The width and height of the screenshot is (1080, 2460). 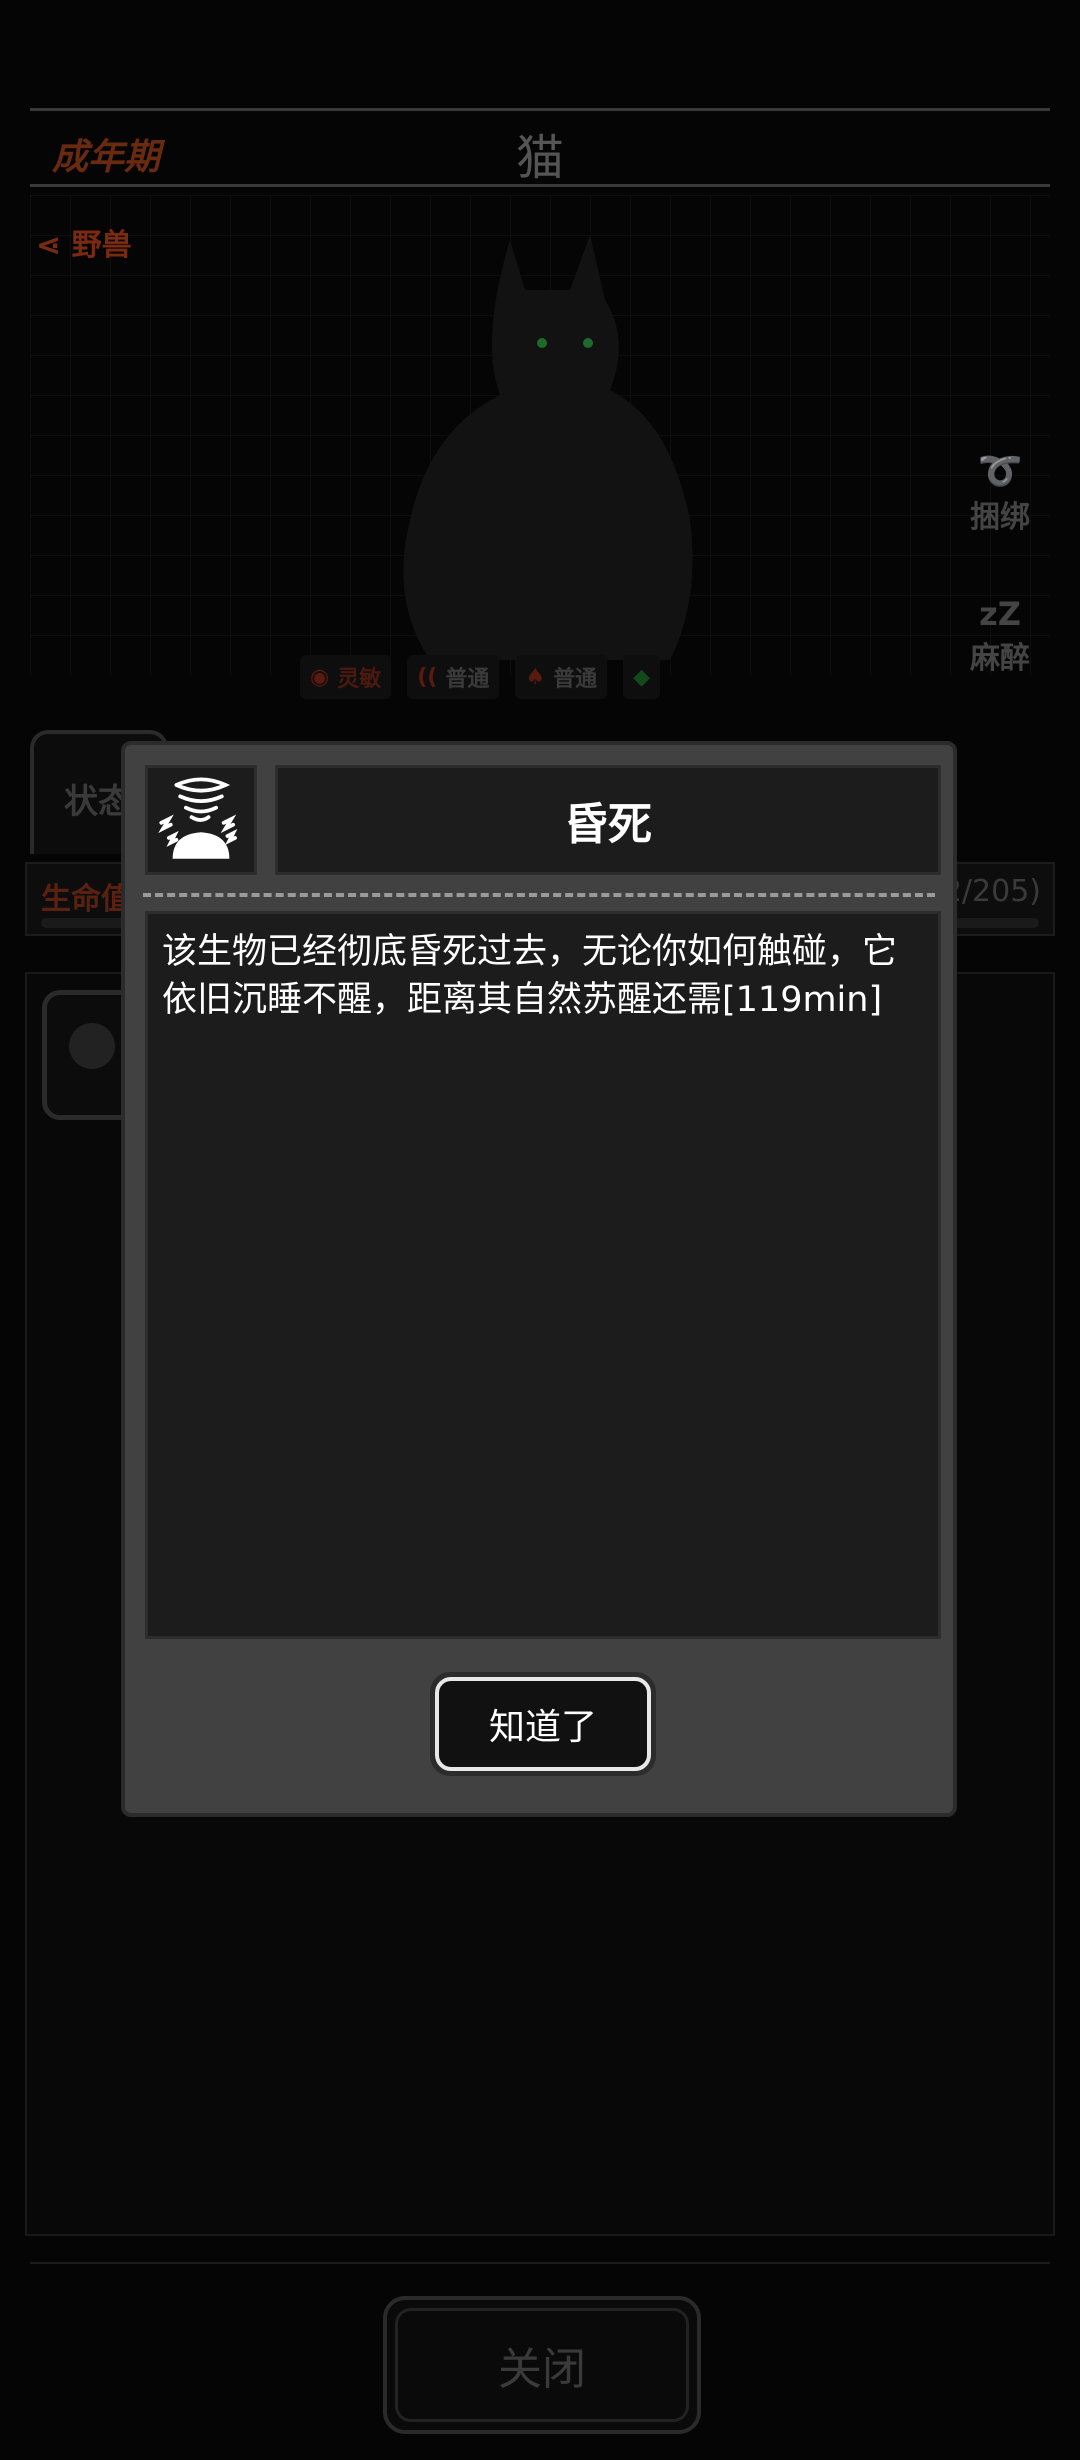 I want to click on anesthetize-action: z​Z 麻醉, so click(x=1000, y=636).